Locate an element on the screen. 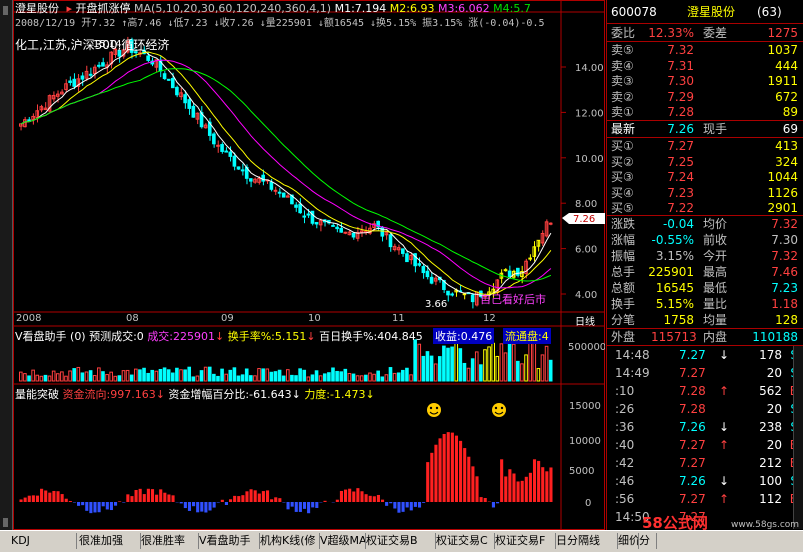 The width and height of the screenshot is (803, 552). tick-row: :407.27↑20B is located at coordinates (705, 445).